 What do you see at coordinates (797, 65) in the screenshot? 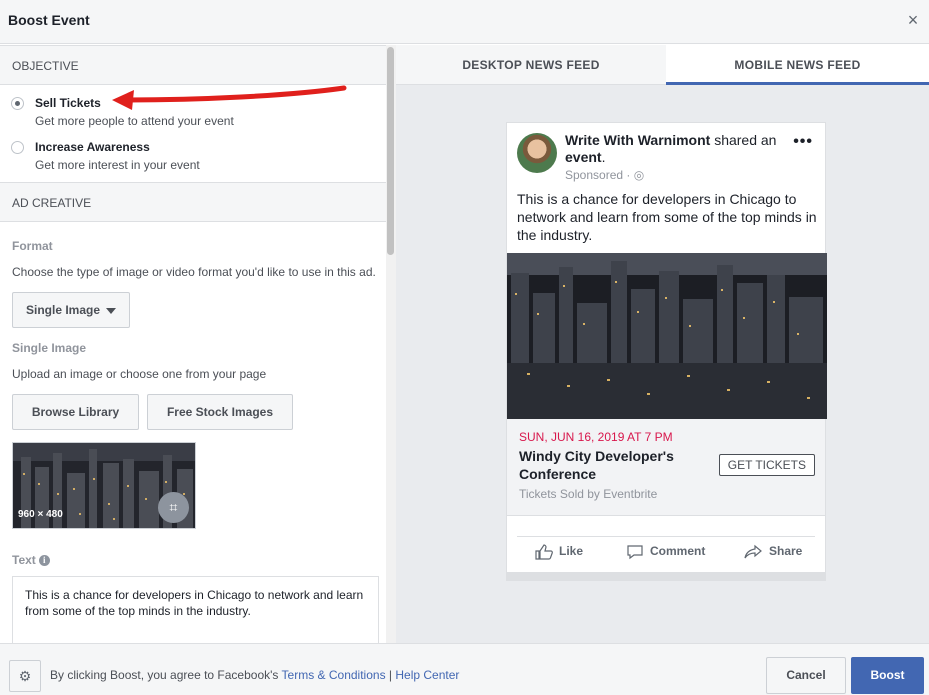
I see `tab-mobile-news-feed: MOBILE NEWS FEED` at bounding box center [797, 65].